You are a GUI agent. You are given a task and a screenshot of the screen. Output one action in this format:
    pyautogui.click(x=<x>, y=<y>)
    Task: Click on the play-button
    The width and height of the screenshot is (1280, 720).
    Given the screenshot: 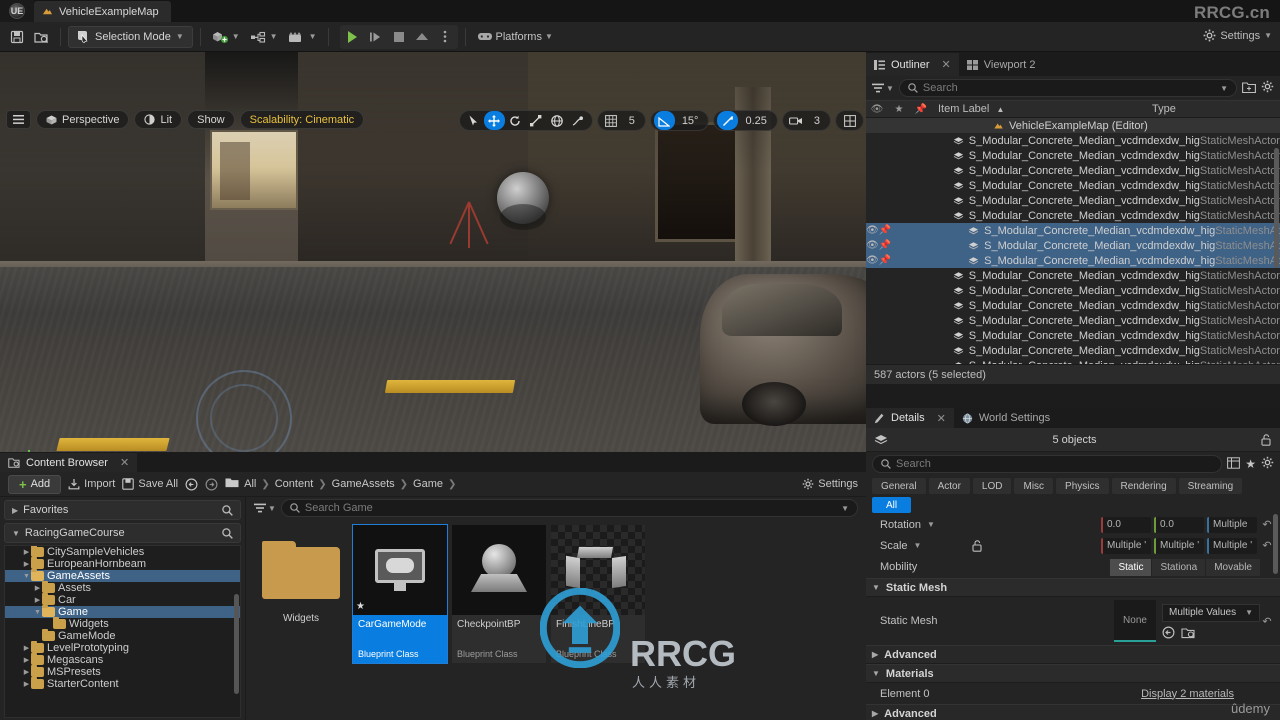 What is the action you would take?
    pyautogui.click(x=353, y=37)
    